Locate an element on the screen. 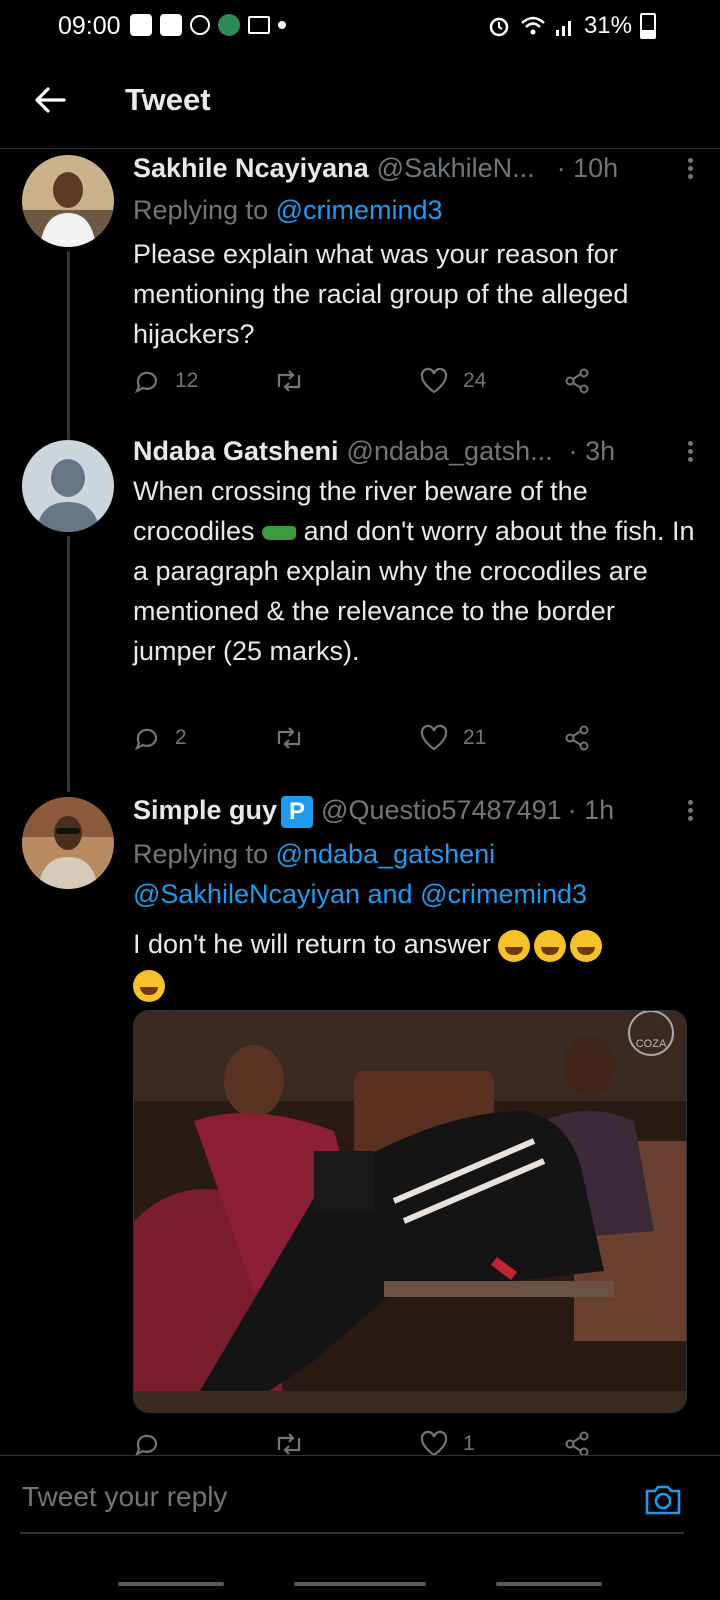 The width and height of the screenshot is (720, 1600). reply-button: 2 is located at coordinates (160, 738).